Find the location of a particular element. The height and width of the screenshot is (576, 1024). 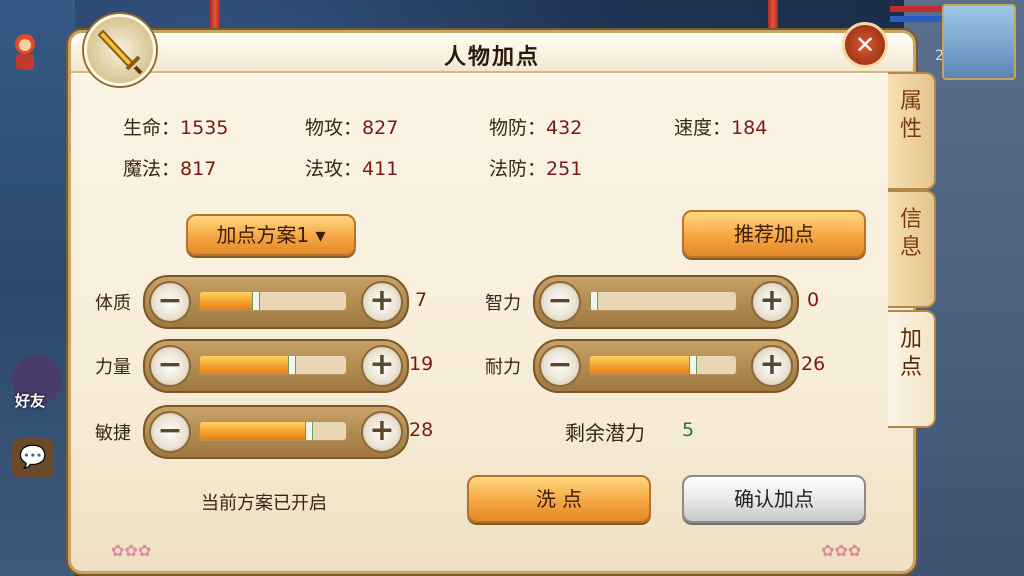

stat-physical-defense: 物防：432 is located at coordinates (535, 126).